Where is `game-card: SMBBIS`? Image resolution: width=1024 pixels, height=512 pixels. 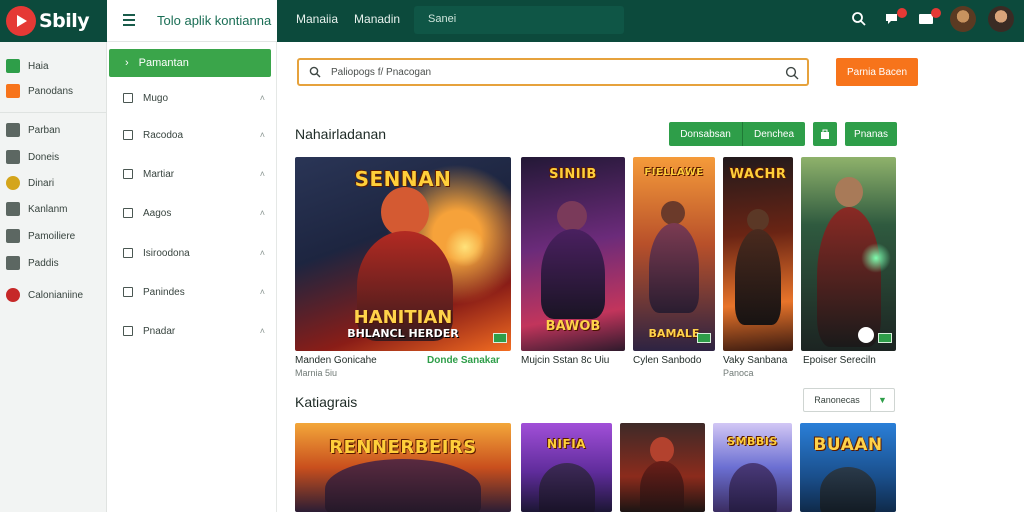 game-card: SMBBIS is located at coordinates (752, 467).